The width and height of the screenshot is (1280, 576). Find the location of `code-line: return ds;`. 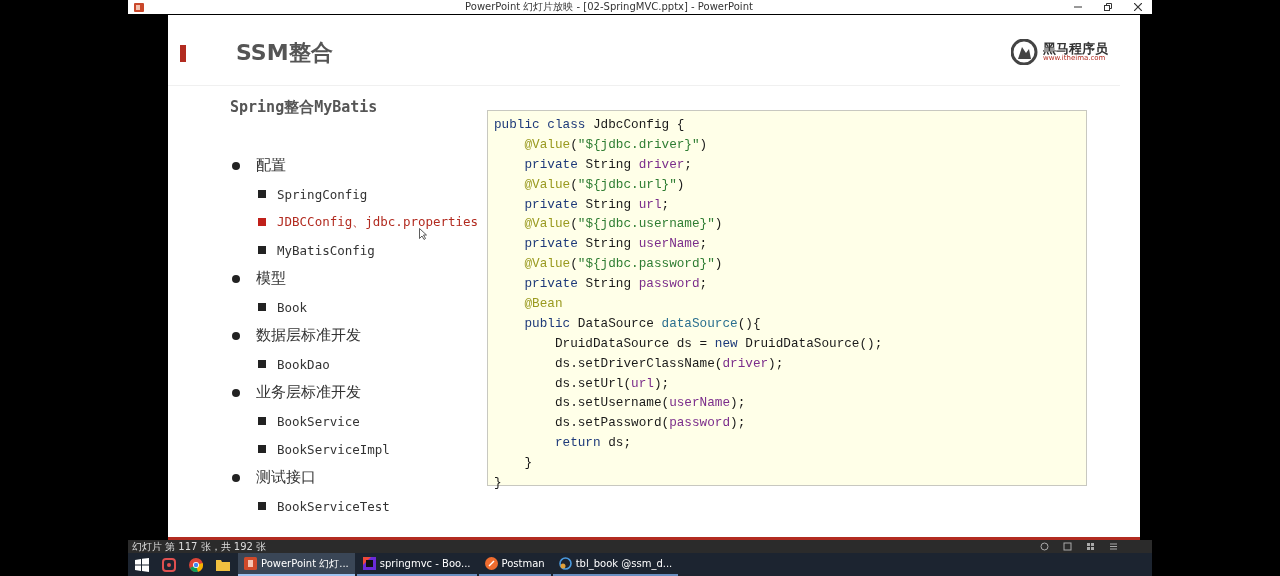

code-line: return ds; is located at coordinates (593, 443).